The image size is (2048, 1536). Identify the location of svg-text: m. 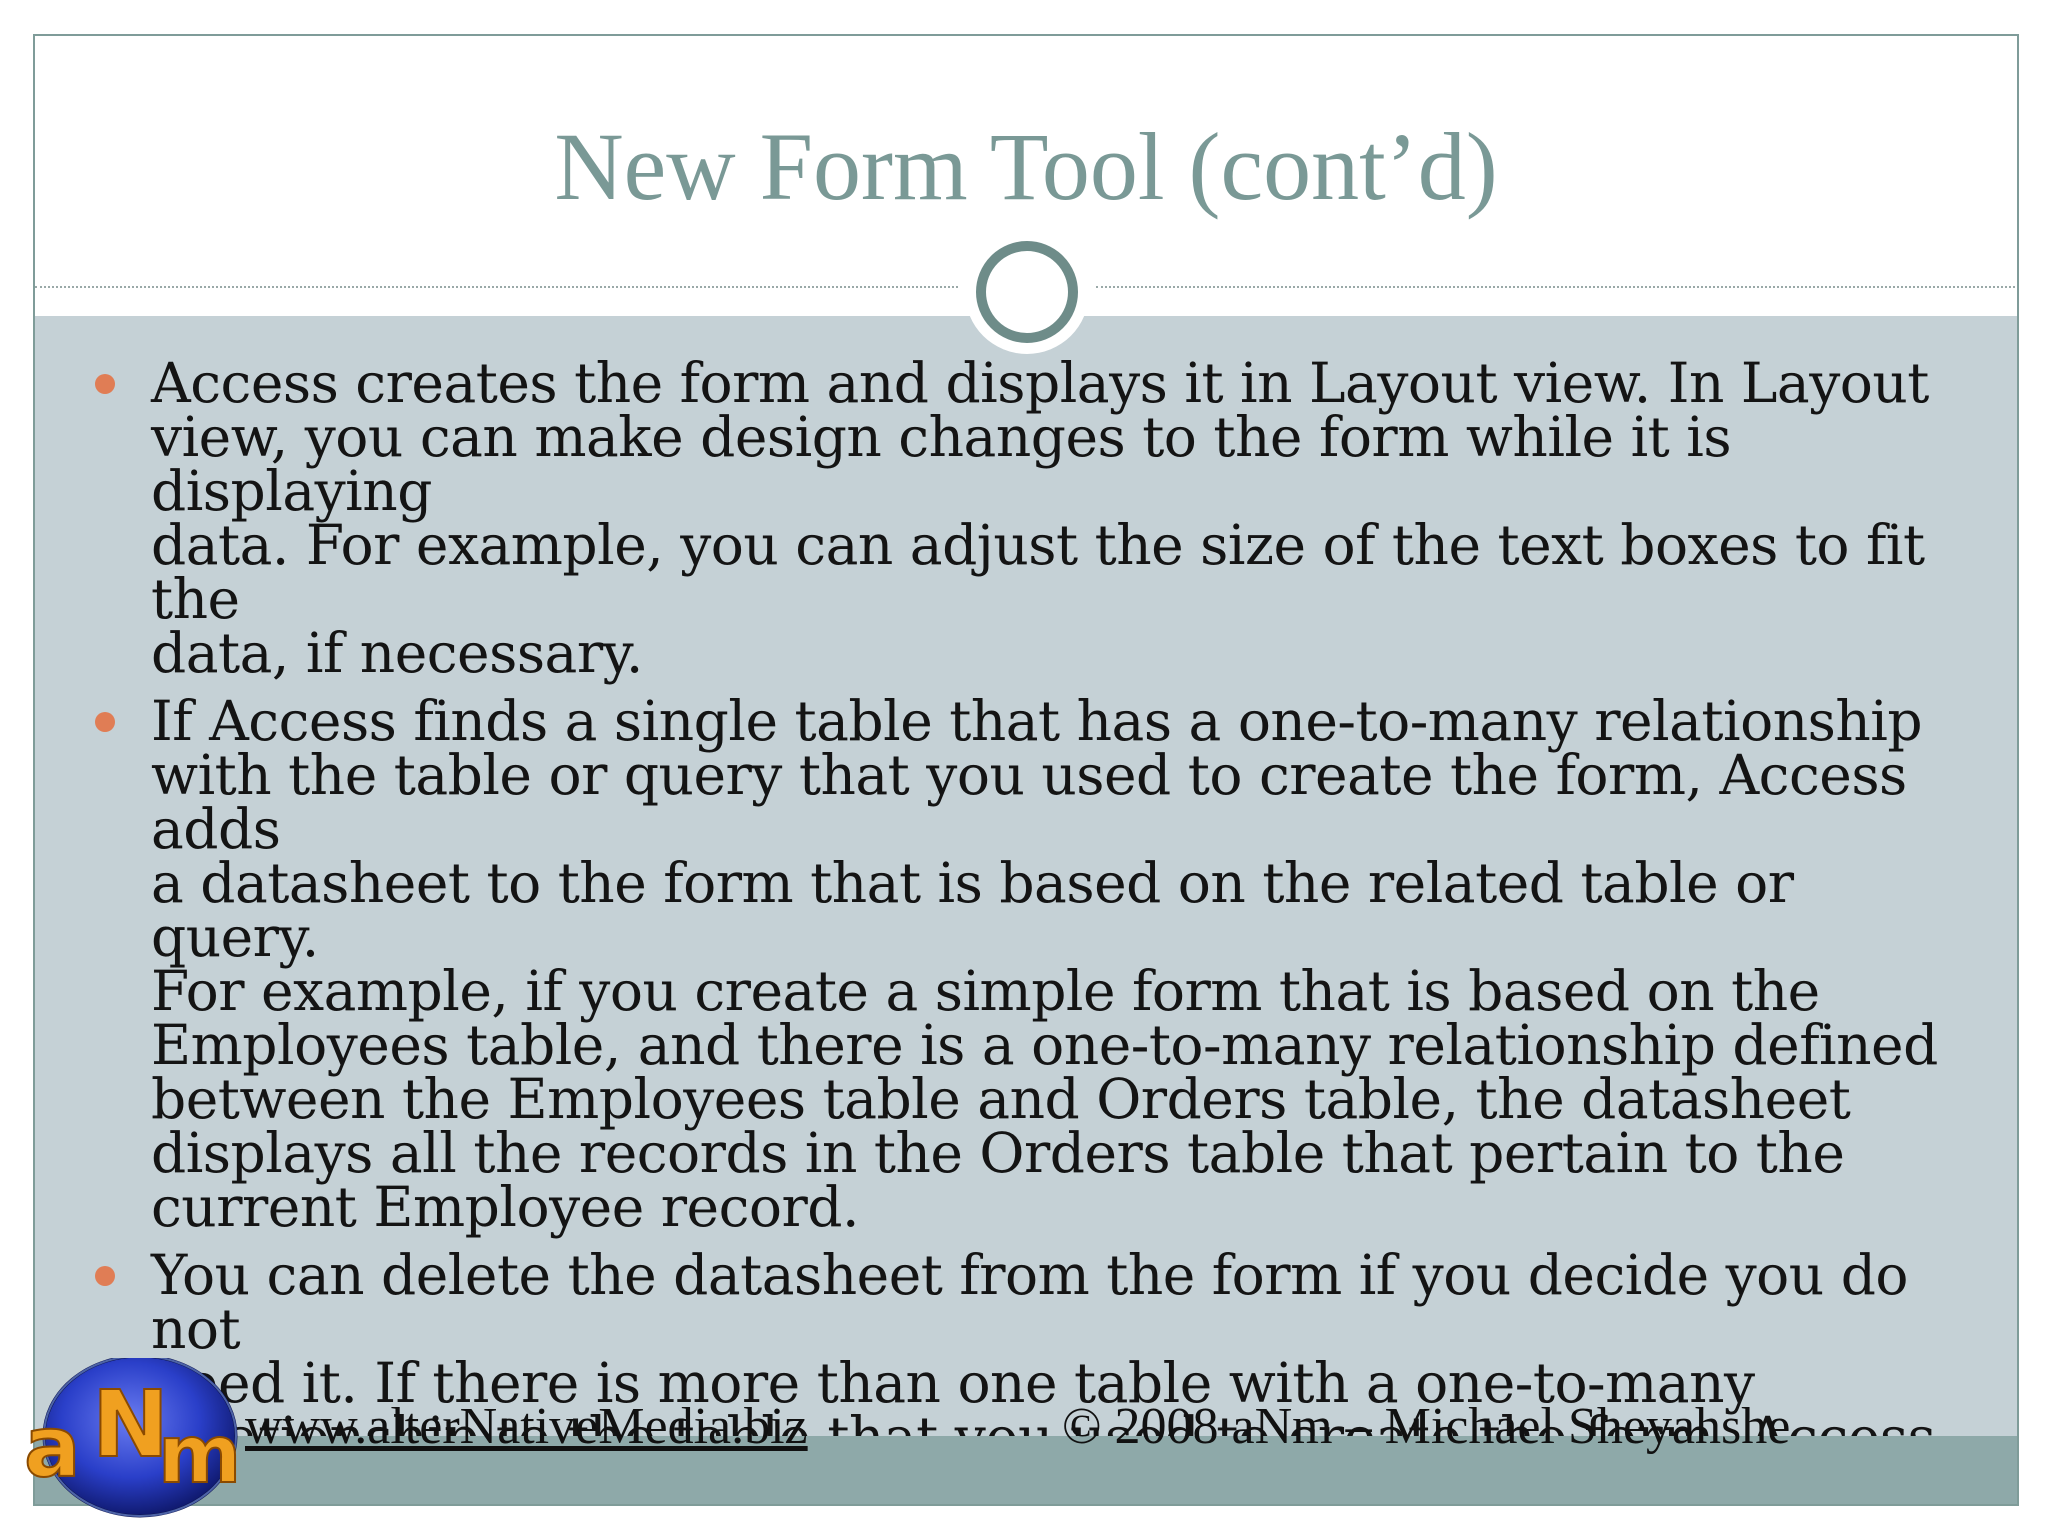
(199, 1454).